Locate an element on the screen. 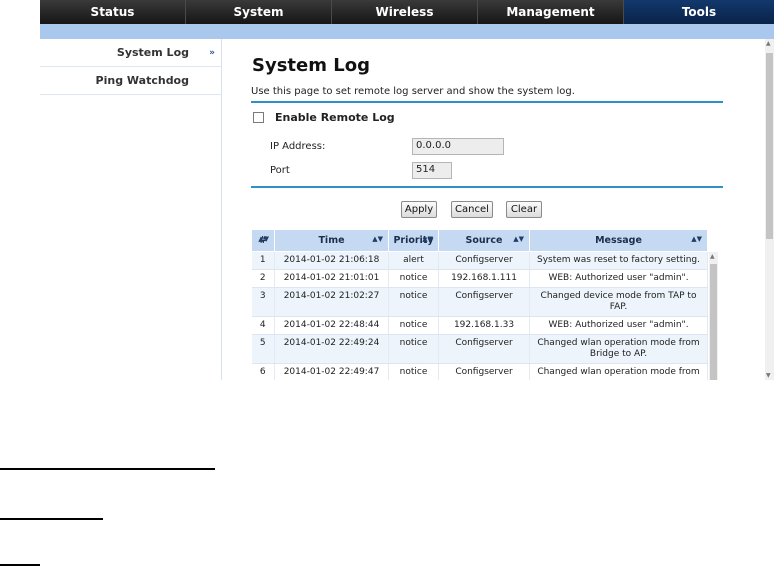 The width and height of the screenshot is (774, 568). page-scrollbar-thumb is located at coordinates (769, 146).